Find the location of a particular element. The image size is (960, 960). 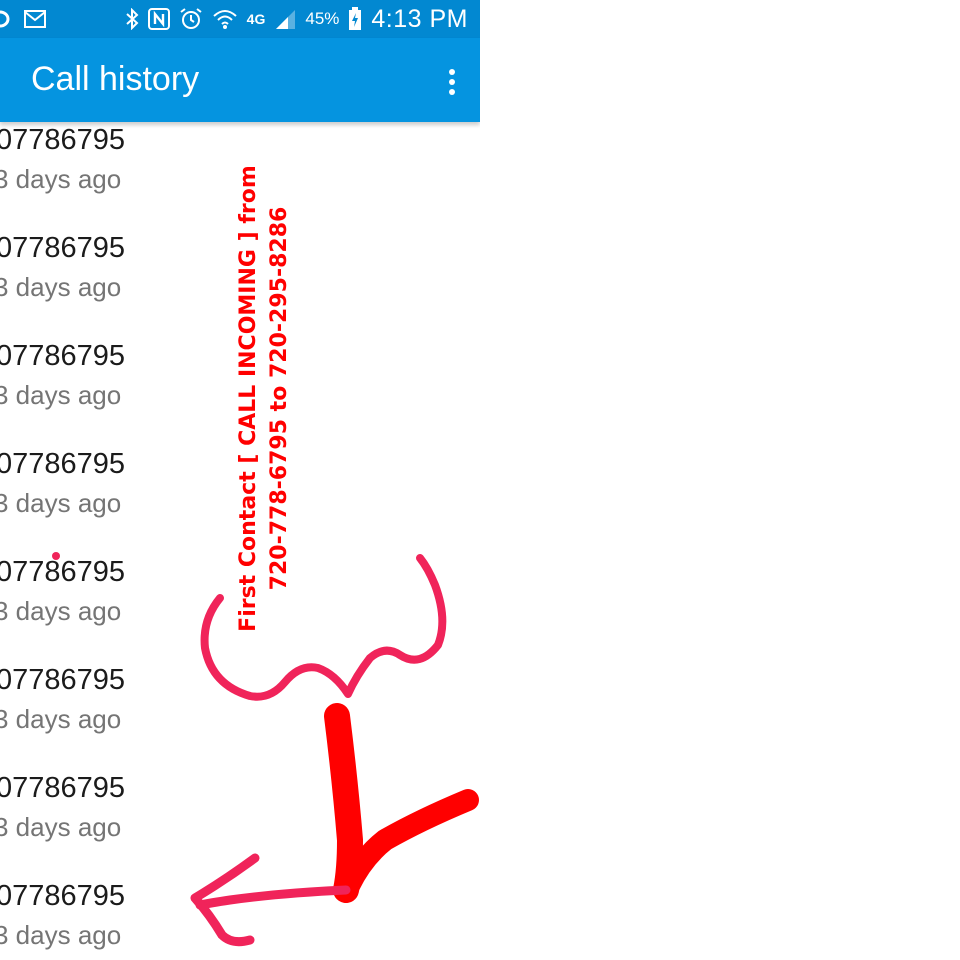

bluetooth-icon is located at coordinates (132, 19).